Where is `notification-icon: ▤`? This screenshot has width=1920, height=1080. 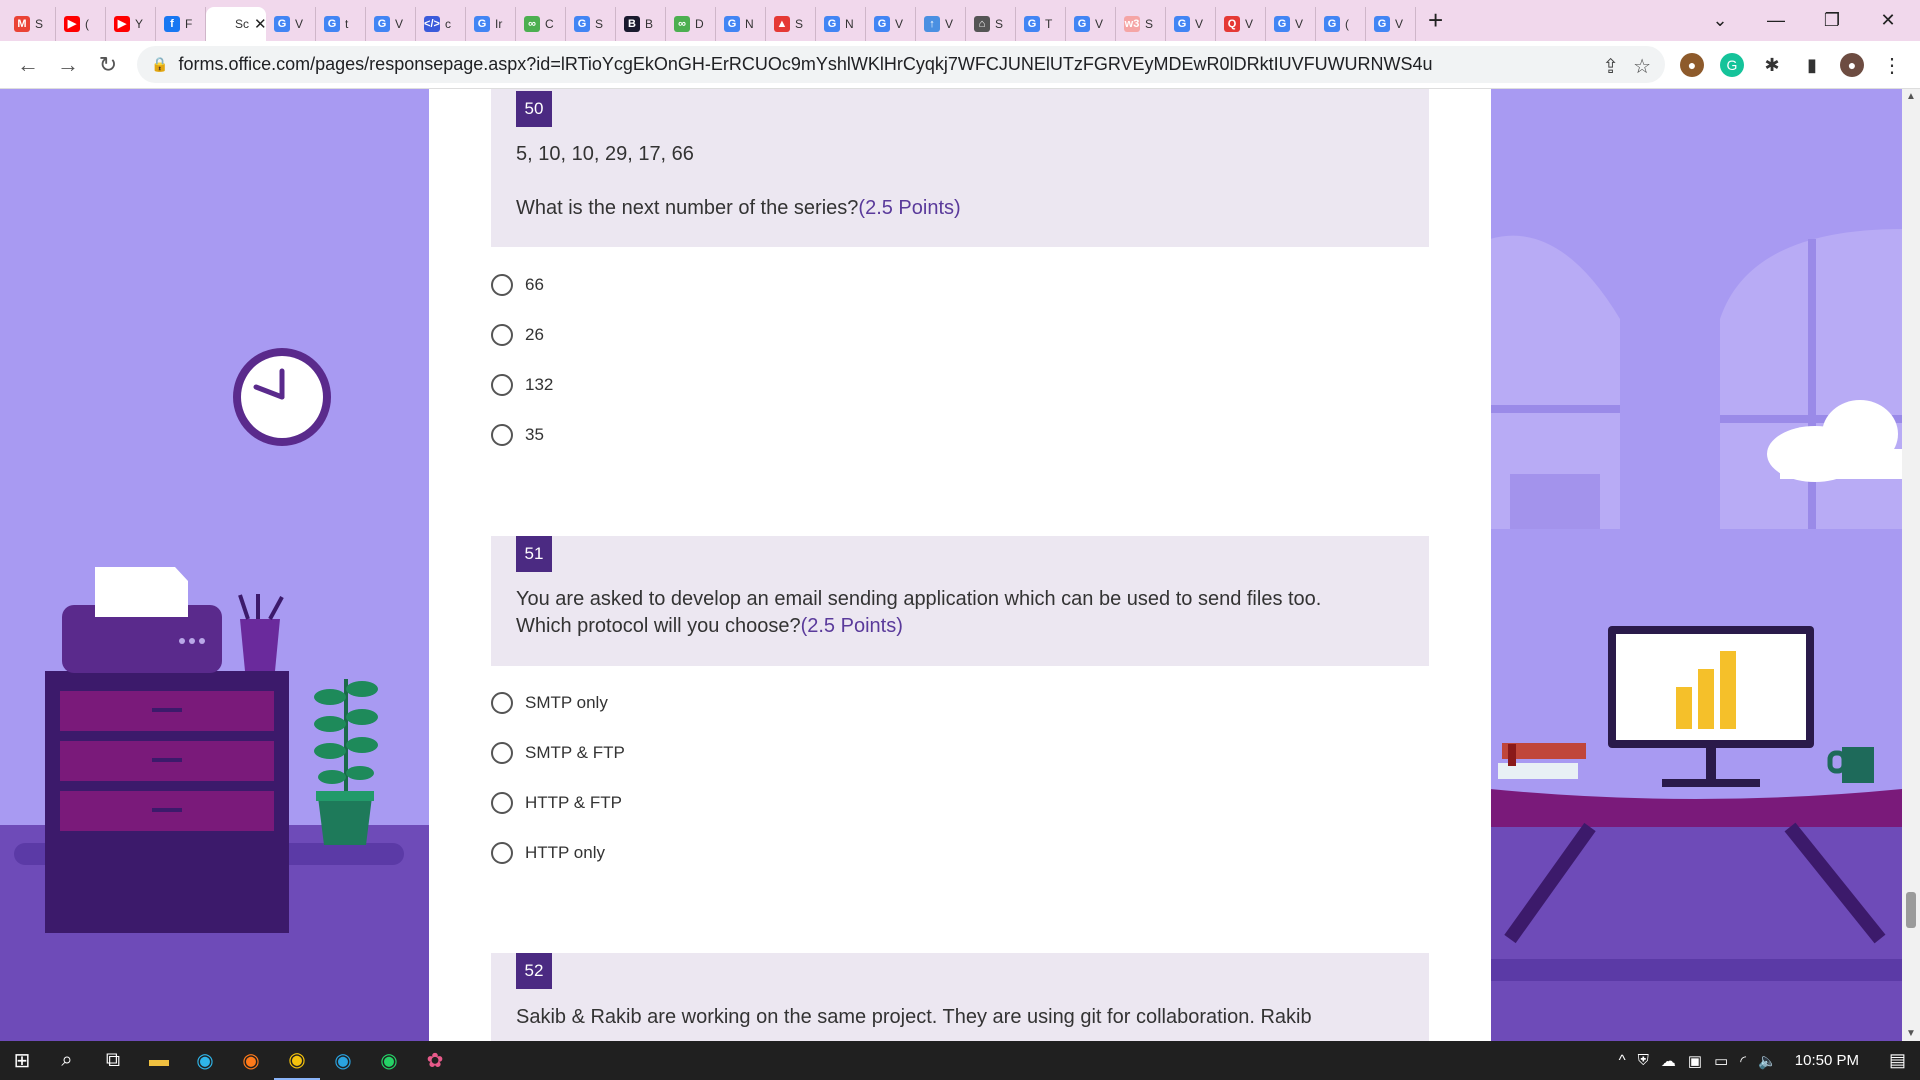
notification-icon: ▤ is located at coordinates (1897, 1060).